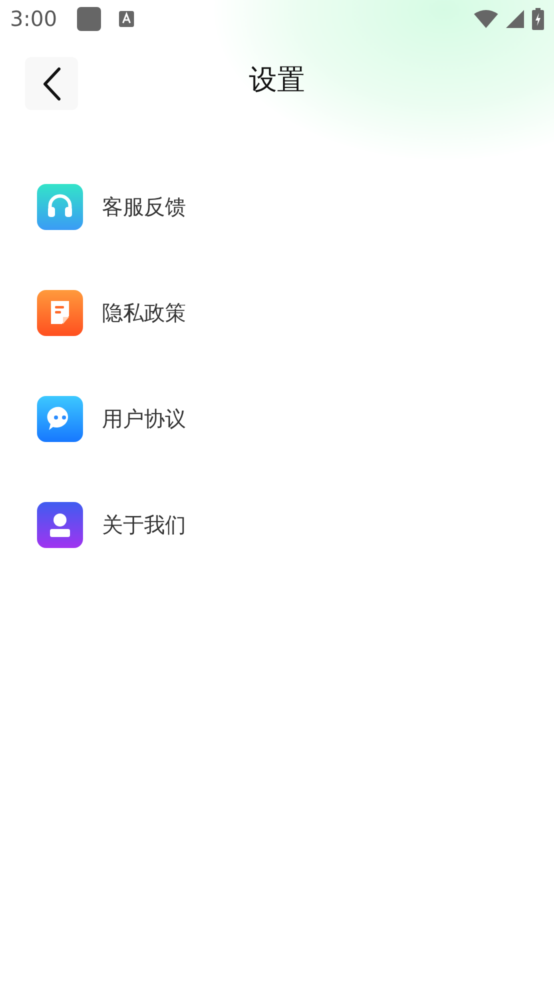  What do you see at coordinates (538, 19) in the screenshot?
I see `battery-icon` at bounding box center [538, 19].